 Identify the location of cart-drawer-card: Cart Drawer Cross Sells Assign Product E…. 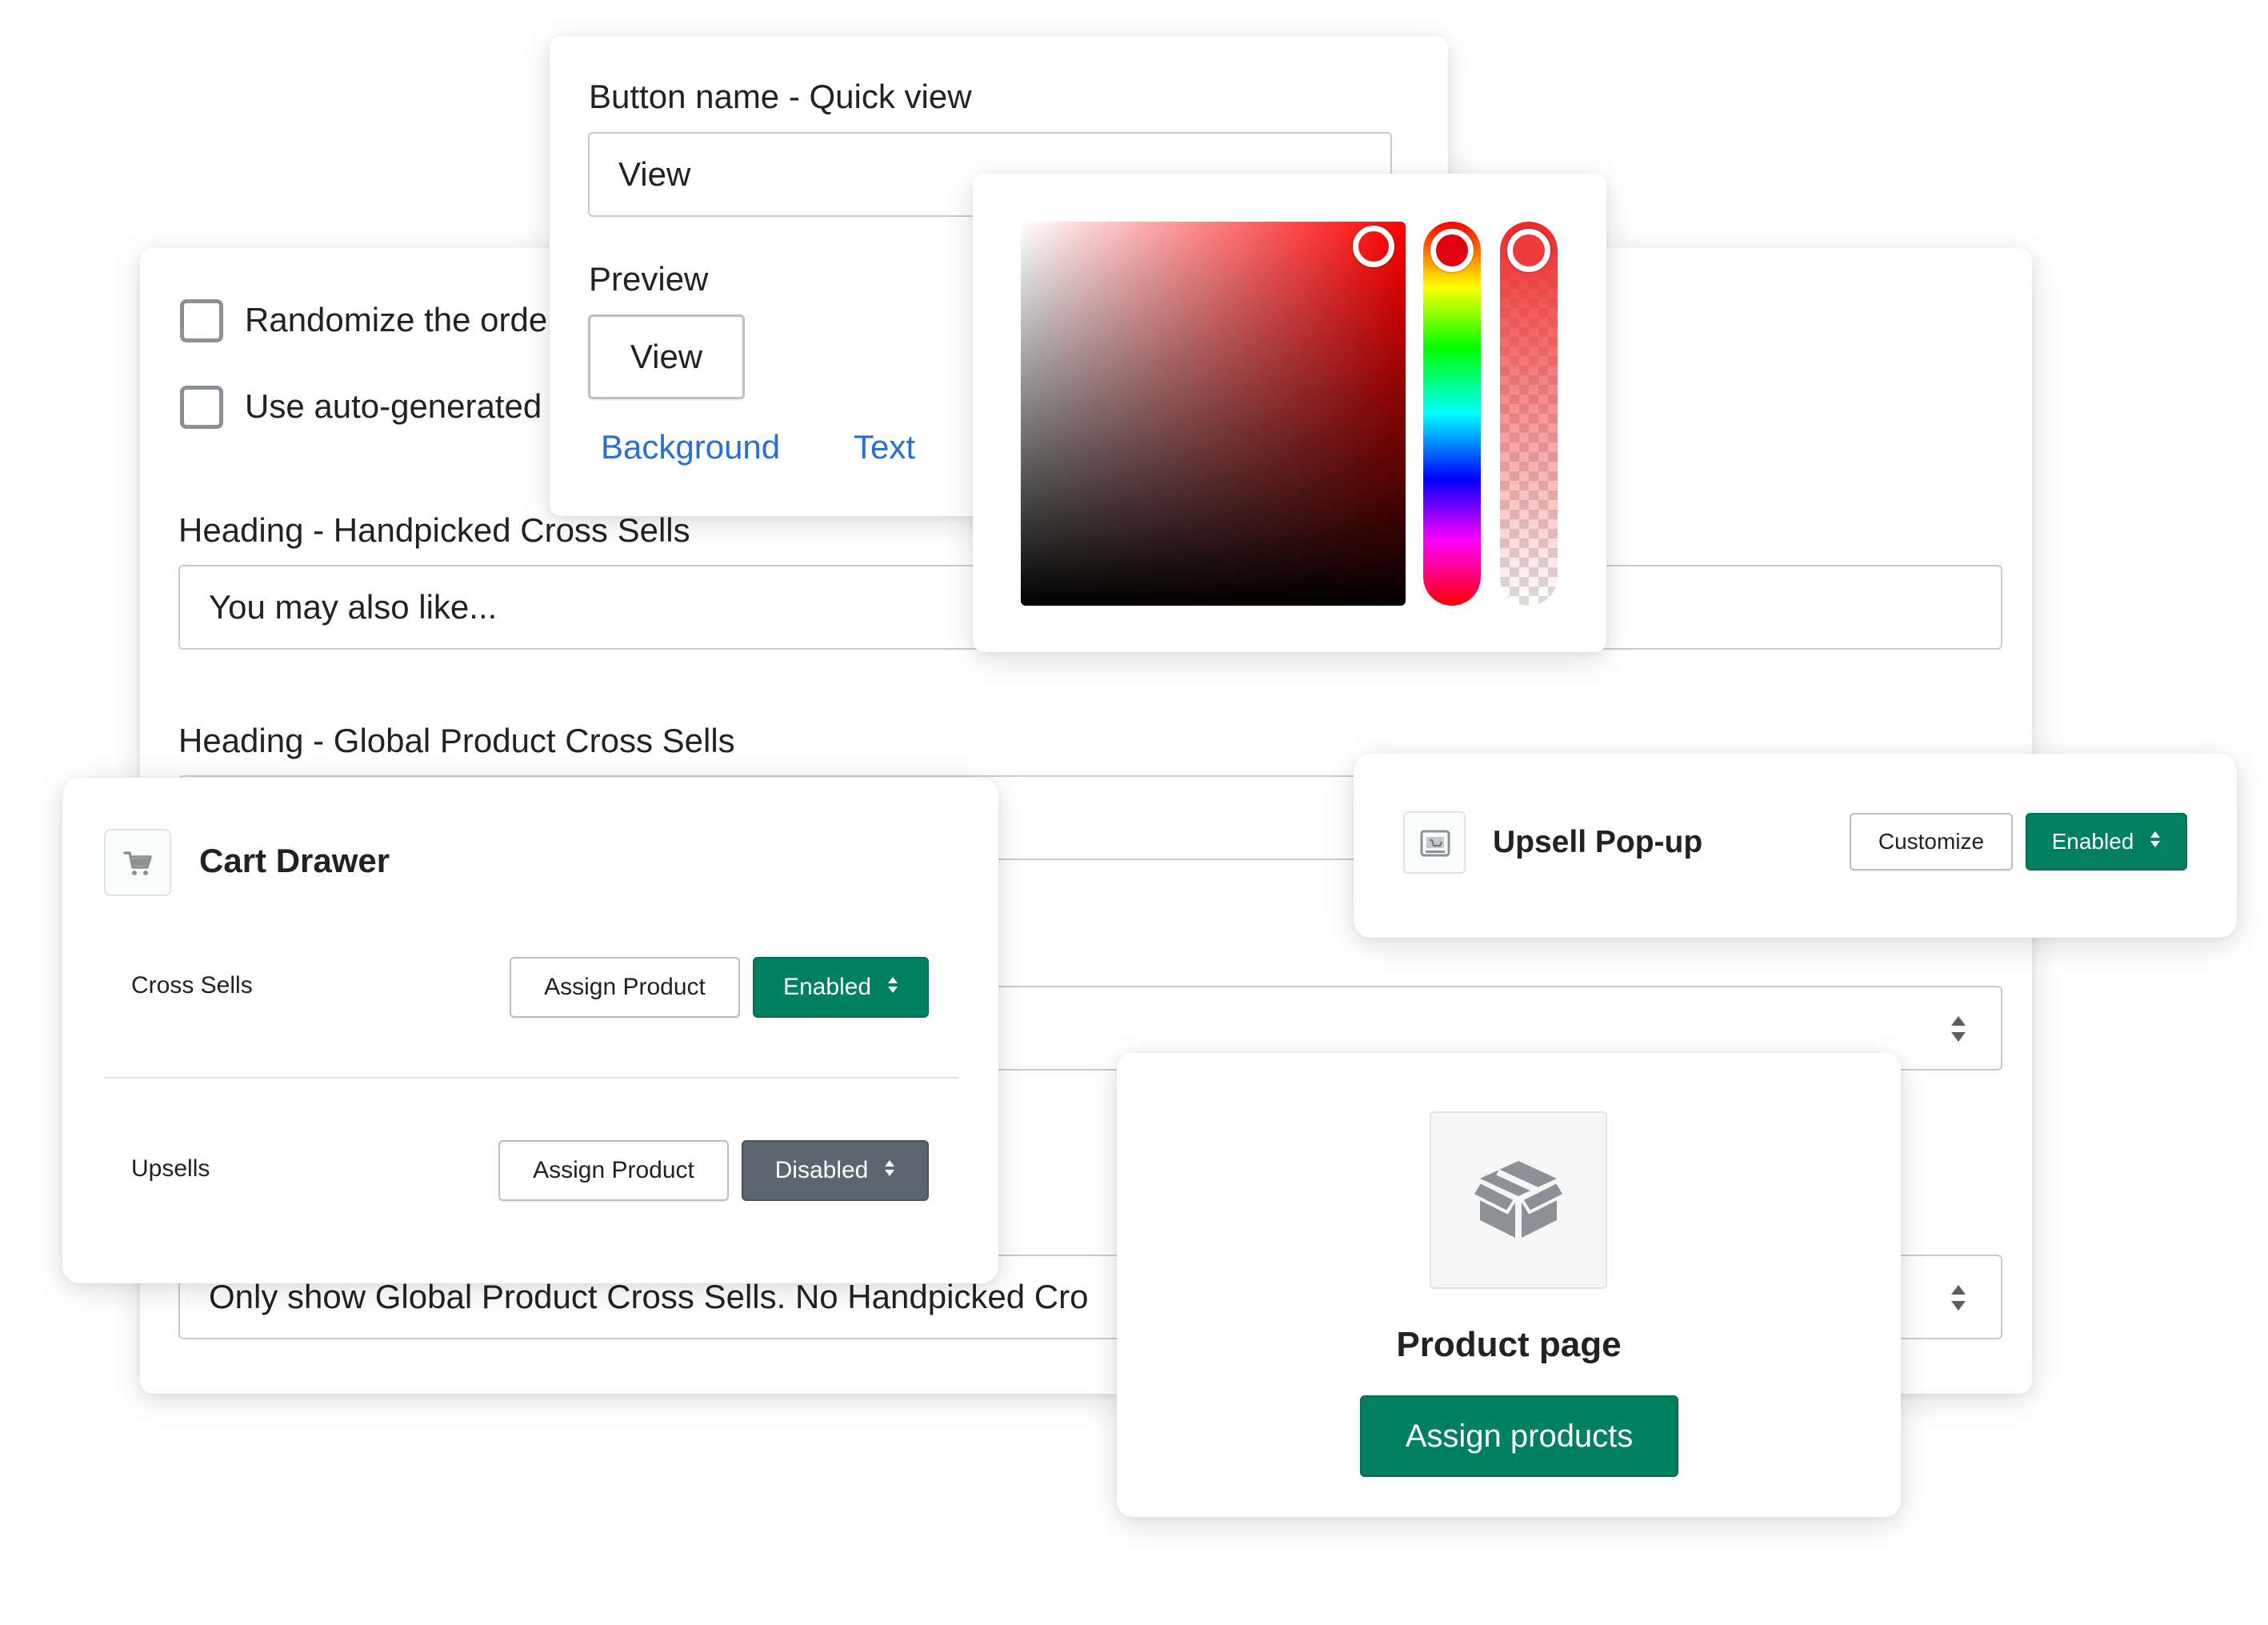
(530, 1030).